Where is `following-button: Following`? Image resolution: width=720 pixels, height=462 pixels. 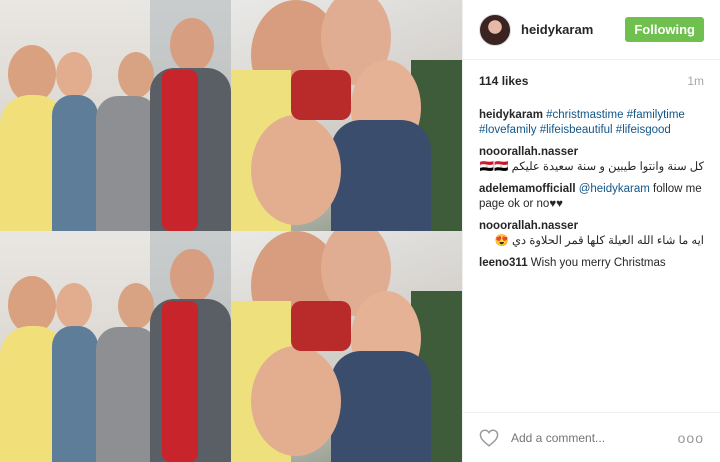
following-button: Following is located at coordinates (664, 29).